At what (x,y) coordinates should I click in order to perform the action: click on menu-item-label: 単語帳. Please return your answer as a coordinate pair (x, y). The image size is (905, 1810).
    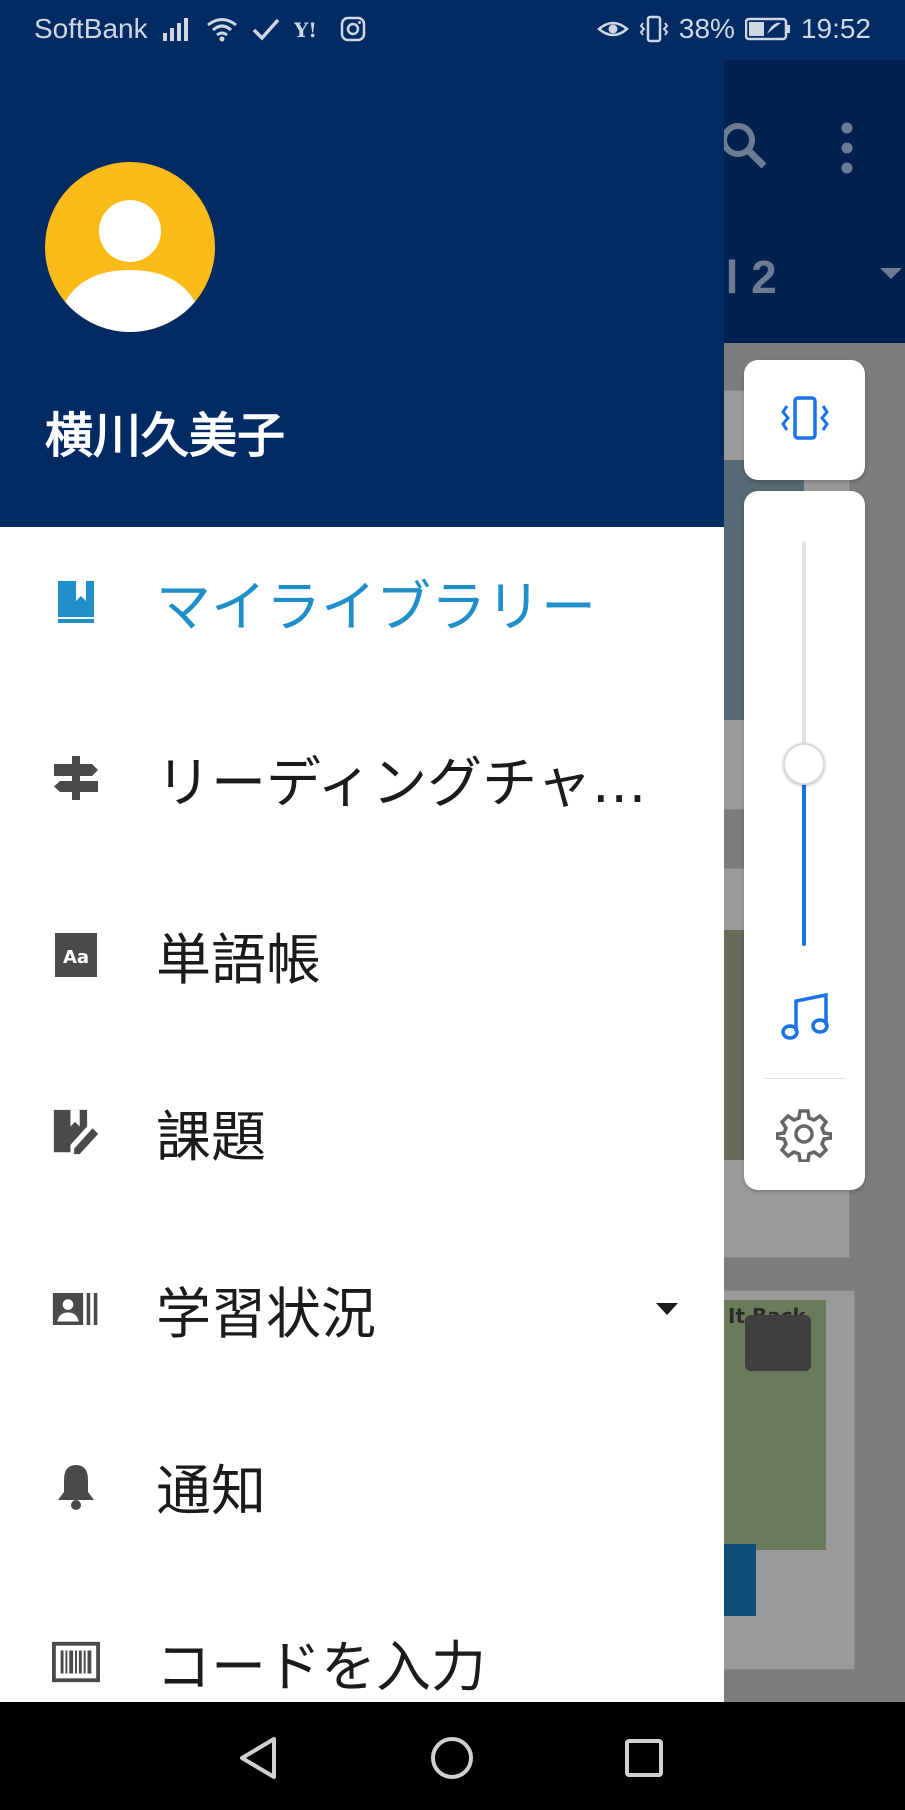
    Looking at the image, I should click on (239, 960).